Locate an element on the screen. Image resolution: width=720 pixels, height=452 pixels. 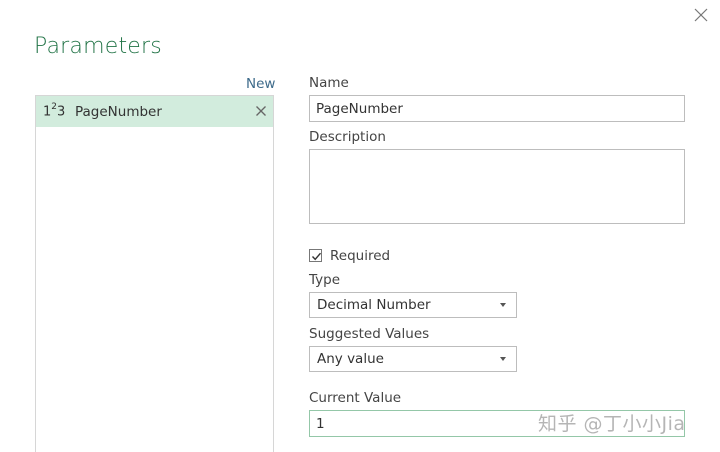
suggested-values-select-value: Any value is located at coordinates (350, 359).